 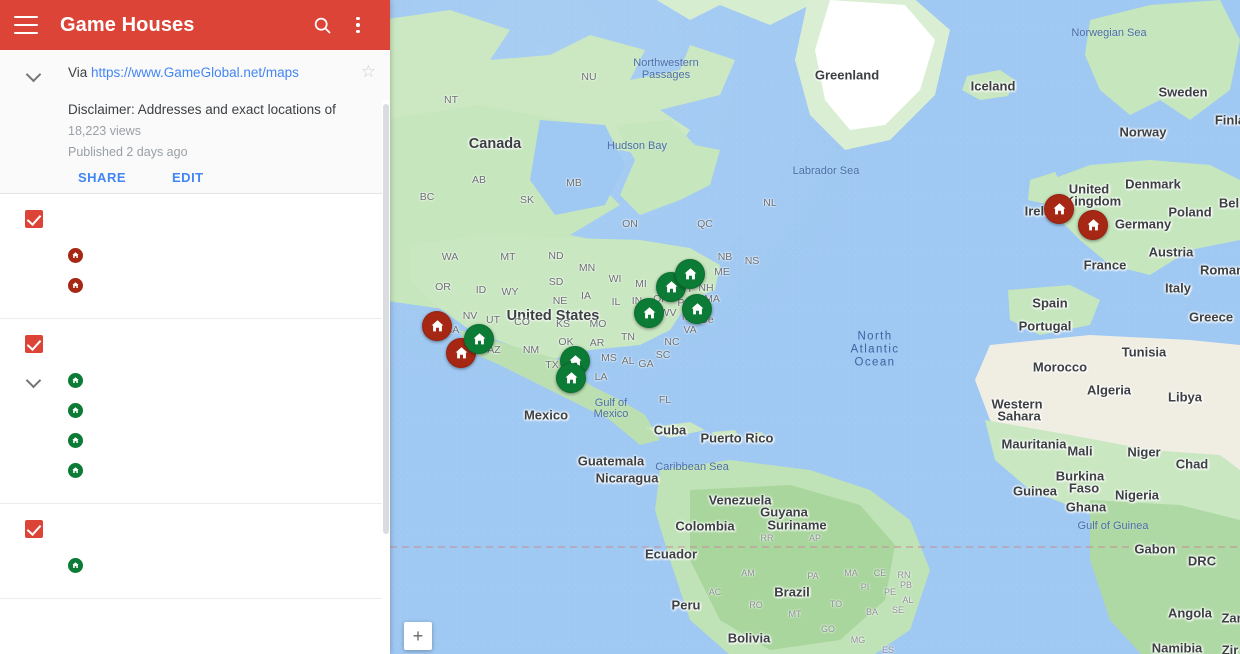 What do you see at coordinates (127, 24) in the screenshot?
I see `page-title: Game Houses` at bounding box center [127, 24].